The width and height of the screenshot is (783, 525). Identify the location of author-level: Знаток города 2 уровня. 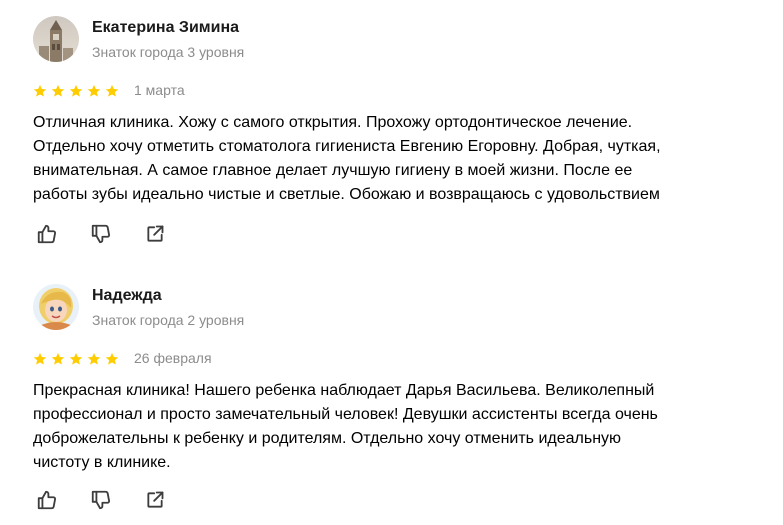
(168, 320).